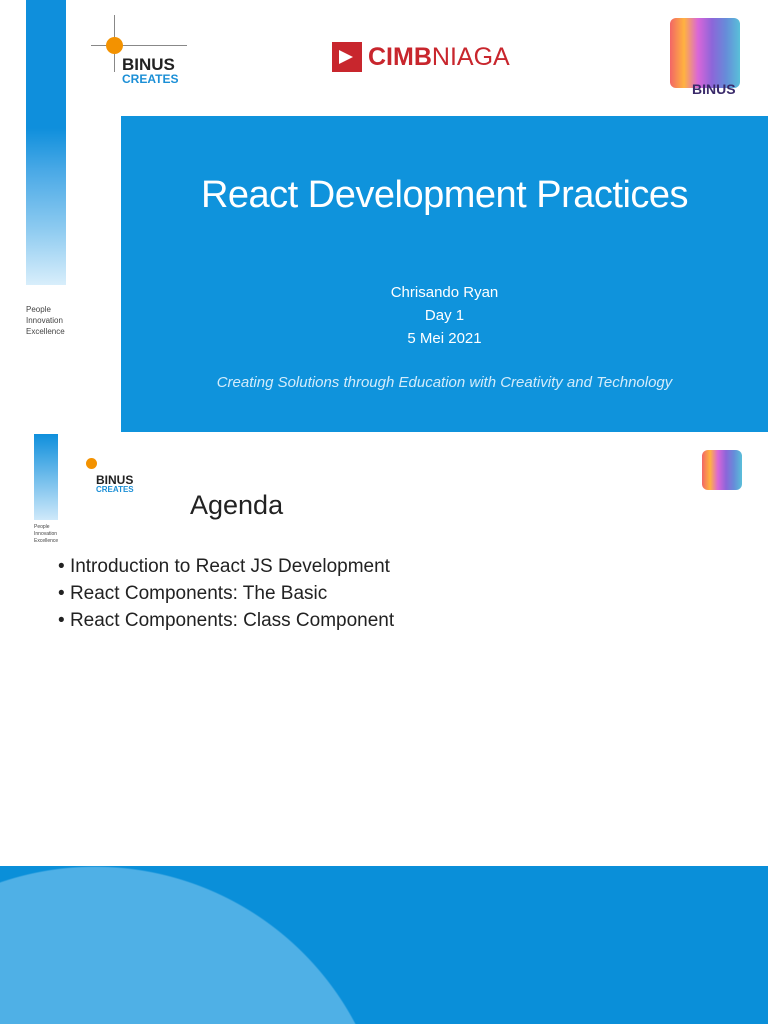 This screenshot has width=768, height=1024. Describe the element at coordinates (347, 57) in the screenshot. I see `cimb-logo-icon` at that location.